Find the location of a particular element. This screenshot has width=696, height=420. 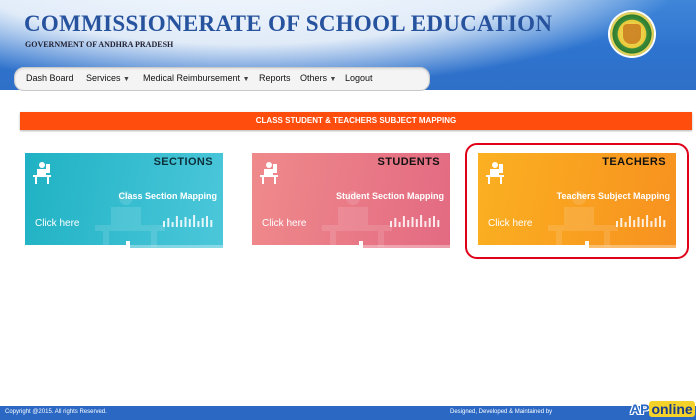

nav-reports: Reports is located at coordinates (275, 78).